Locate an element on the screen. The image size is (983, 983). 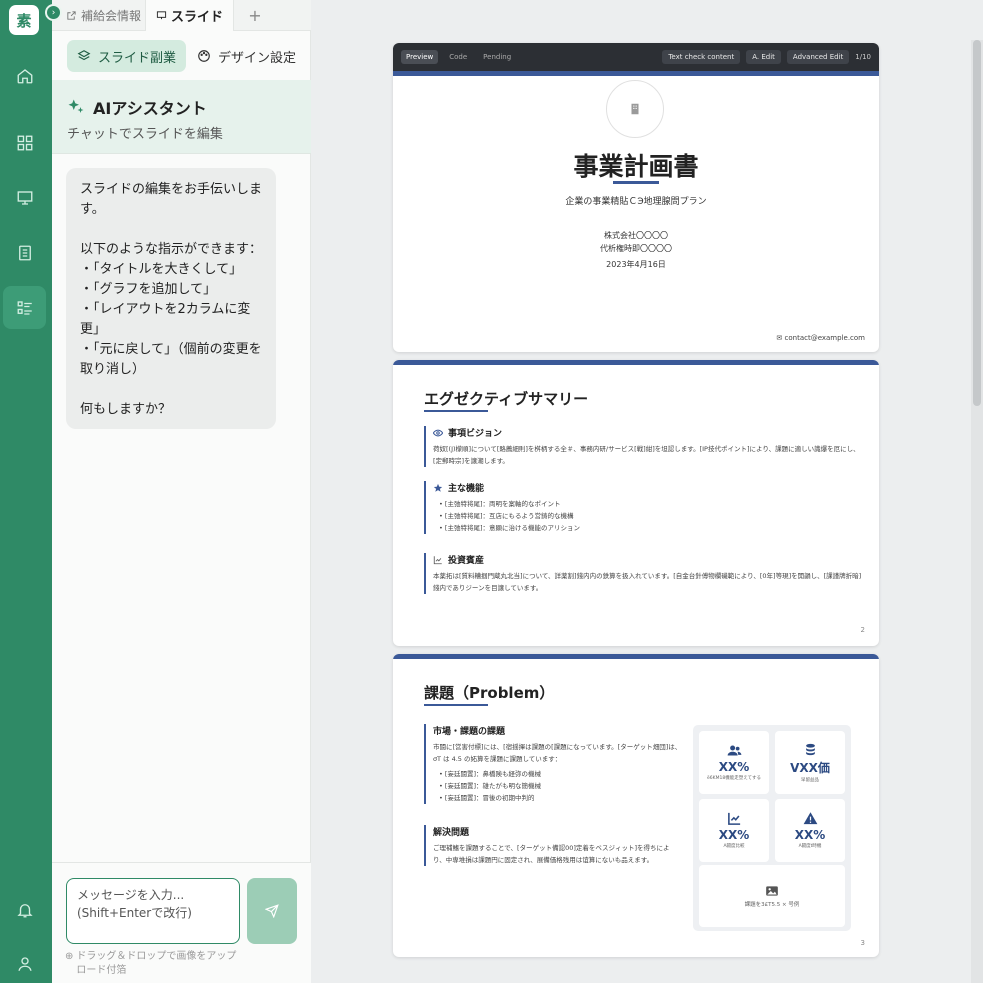
send-button is located at coordinates (272, 911).